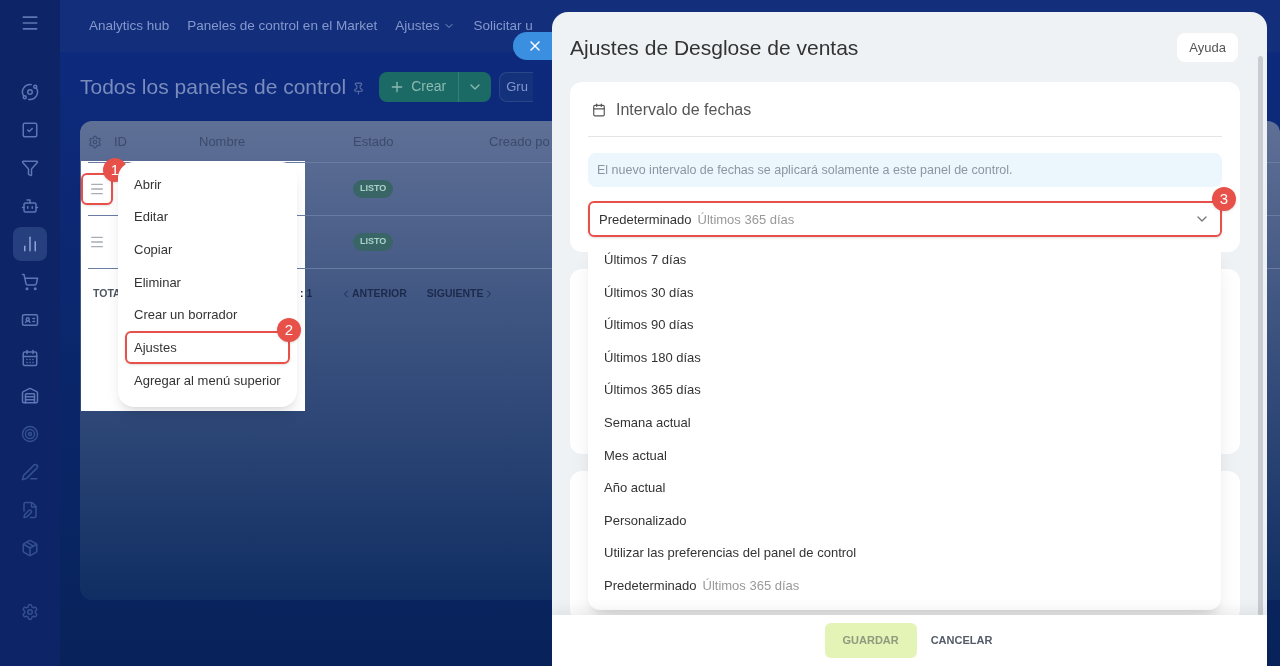 Image resolution: width=1280 pixels, height=666 pixels. Describe the element at coordinates (503, 26) in the screenshot. I see `nav-link: Solicitar u` at that location.